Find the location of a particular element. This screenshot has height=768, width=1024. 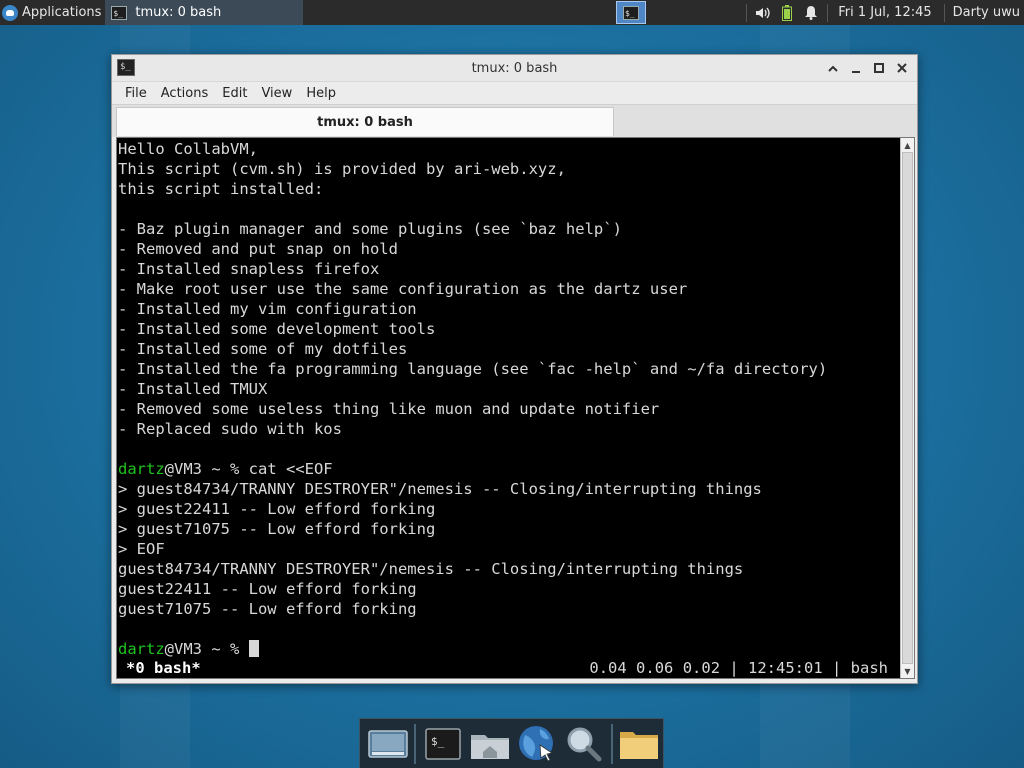

terminal-line: - Removed and put snap on hold is located at coordinates (509, 249).